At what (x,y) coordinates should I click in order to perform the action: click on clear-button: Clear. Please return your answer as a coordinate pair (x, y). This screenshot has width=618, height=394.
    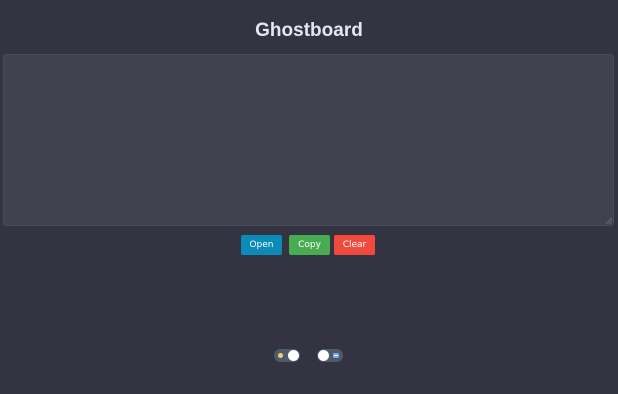
    Looking at the image, I should click on (354, 245).